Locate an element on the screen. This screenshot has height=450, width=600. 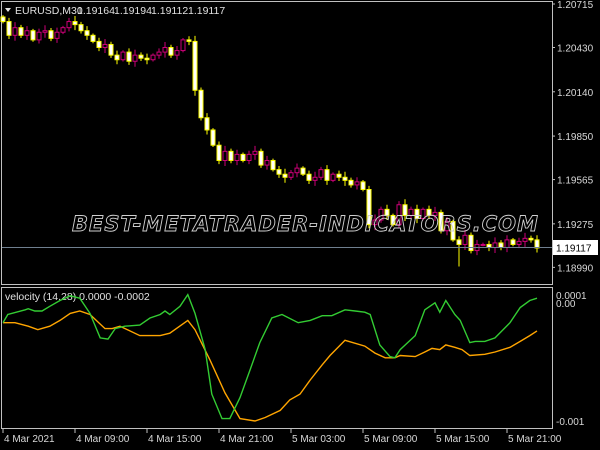
price-axis-label: 1.20140 is located at coordinates (575, 93).